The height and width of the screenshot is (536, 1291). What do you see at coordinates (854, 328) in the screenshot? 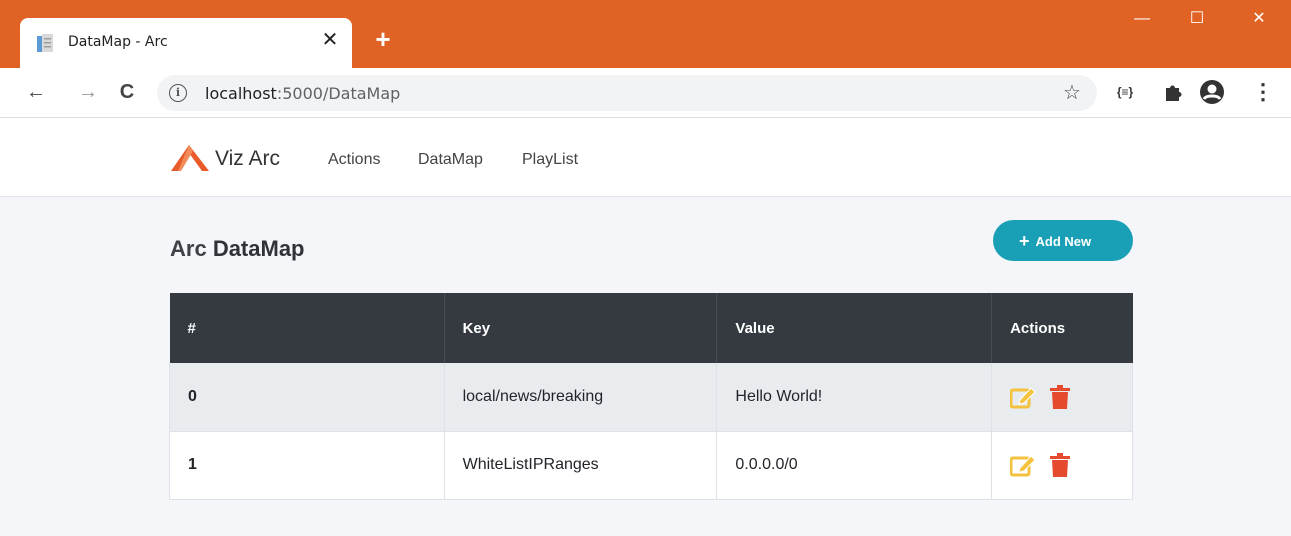
I see `column-header-value: Value` at bounding box center [854, 328].